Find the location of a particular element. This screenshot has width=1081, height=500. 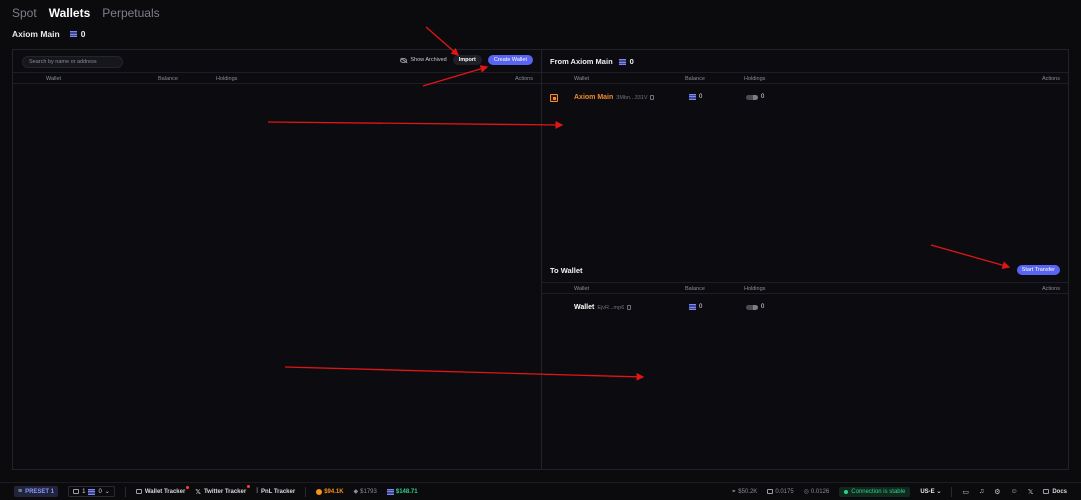

table-row: Wallet EjvR...mp6 0 0 is located at coordinates (805, 309).